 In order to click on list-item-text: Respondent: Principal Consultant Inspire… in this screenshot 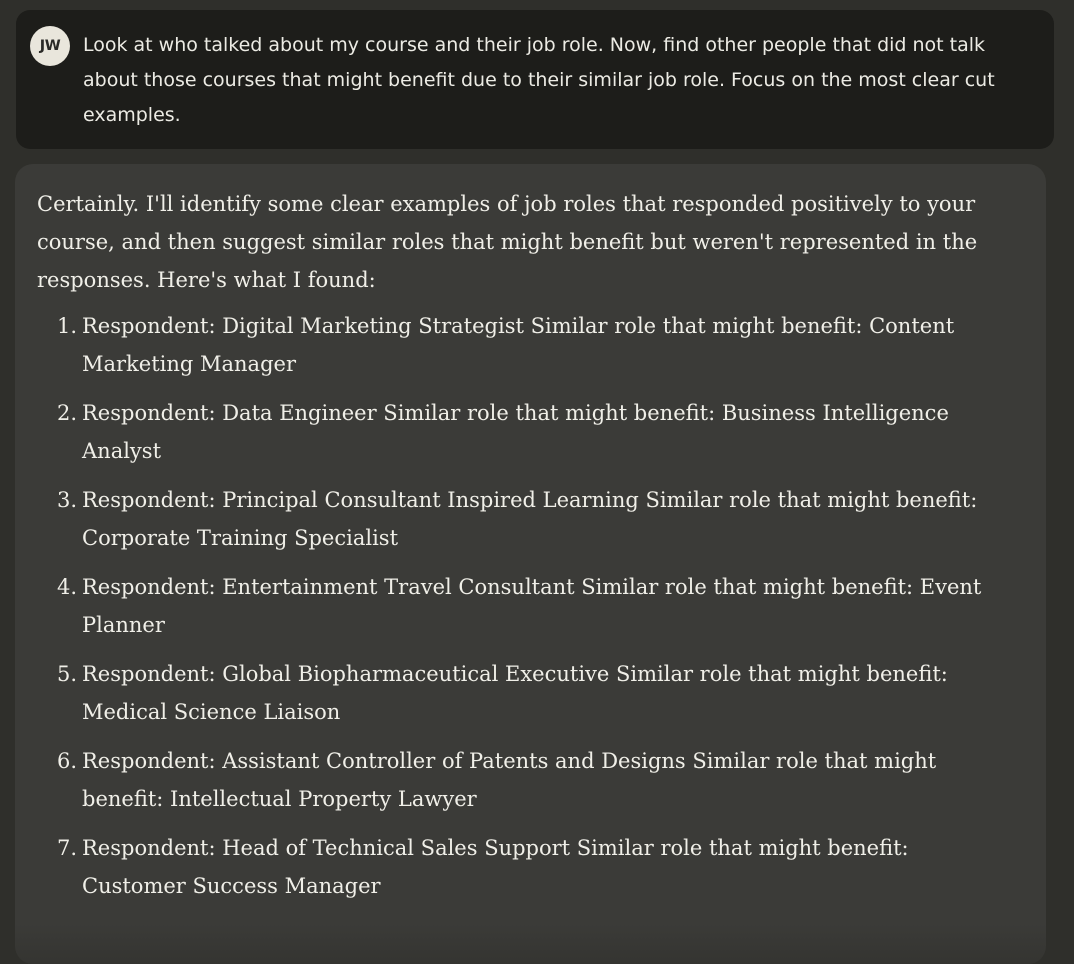, I will do `click(530, 519)`.